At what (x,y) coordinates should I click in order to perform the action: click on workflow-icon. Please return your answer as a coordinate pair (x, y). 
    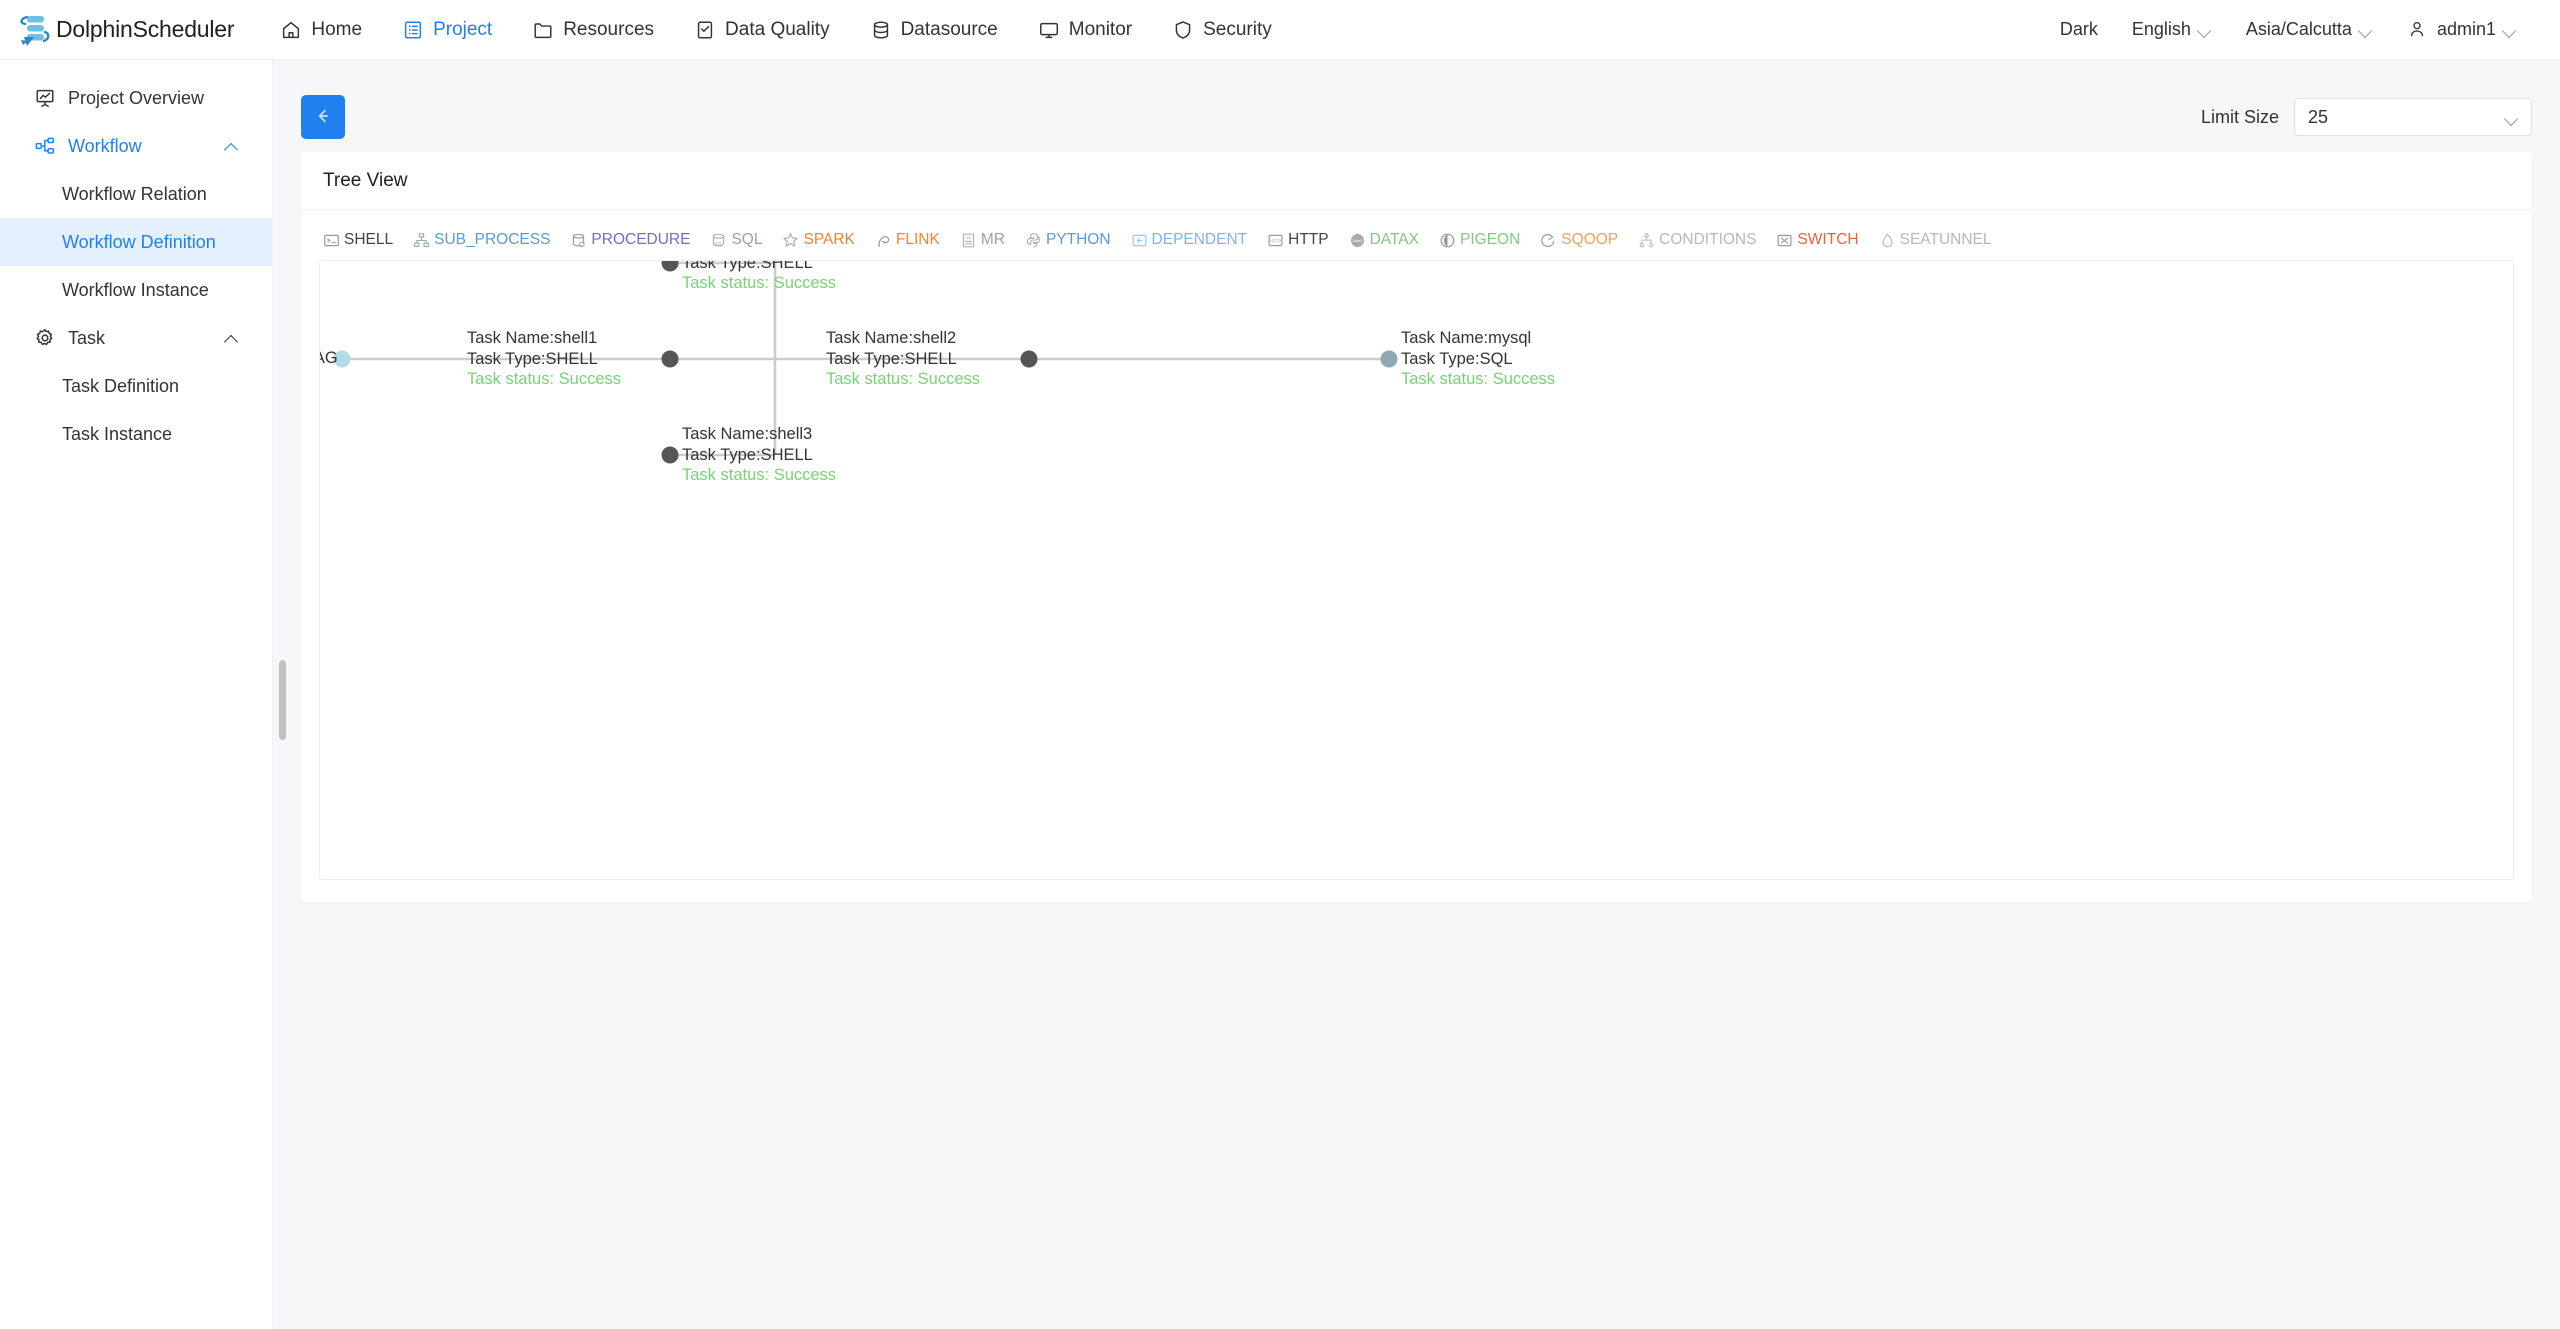
    Looking at the image, I should click on (45, 146).